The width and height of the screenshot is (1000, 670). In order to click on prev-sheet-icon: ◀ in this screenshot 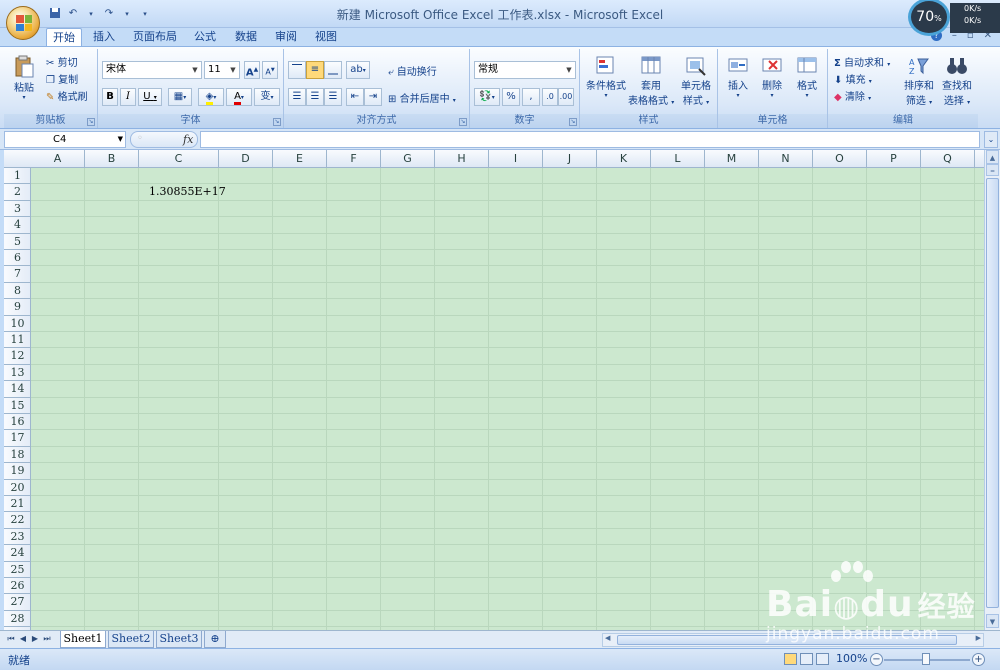, I will do `click(23, 639)`.